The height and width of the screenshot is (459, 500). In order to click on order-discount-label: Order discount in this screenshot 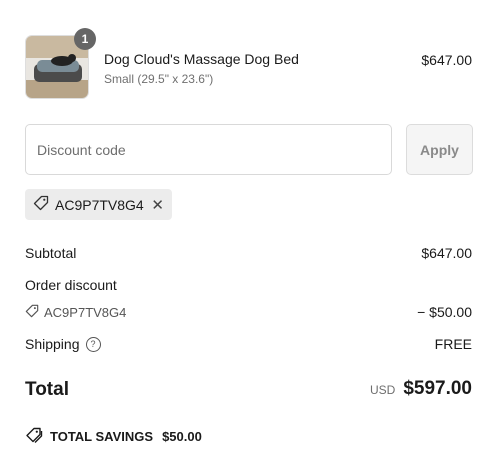, I will do `click(71, 285)`.